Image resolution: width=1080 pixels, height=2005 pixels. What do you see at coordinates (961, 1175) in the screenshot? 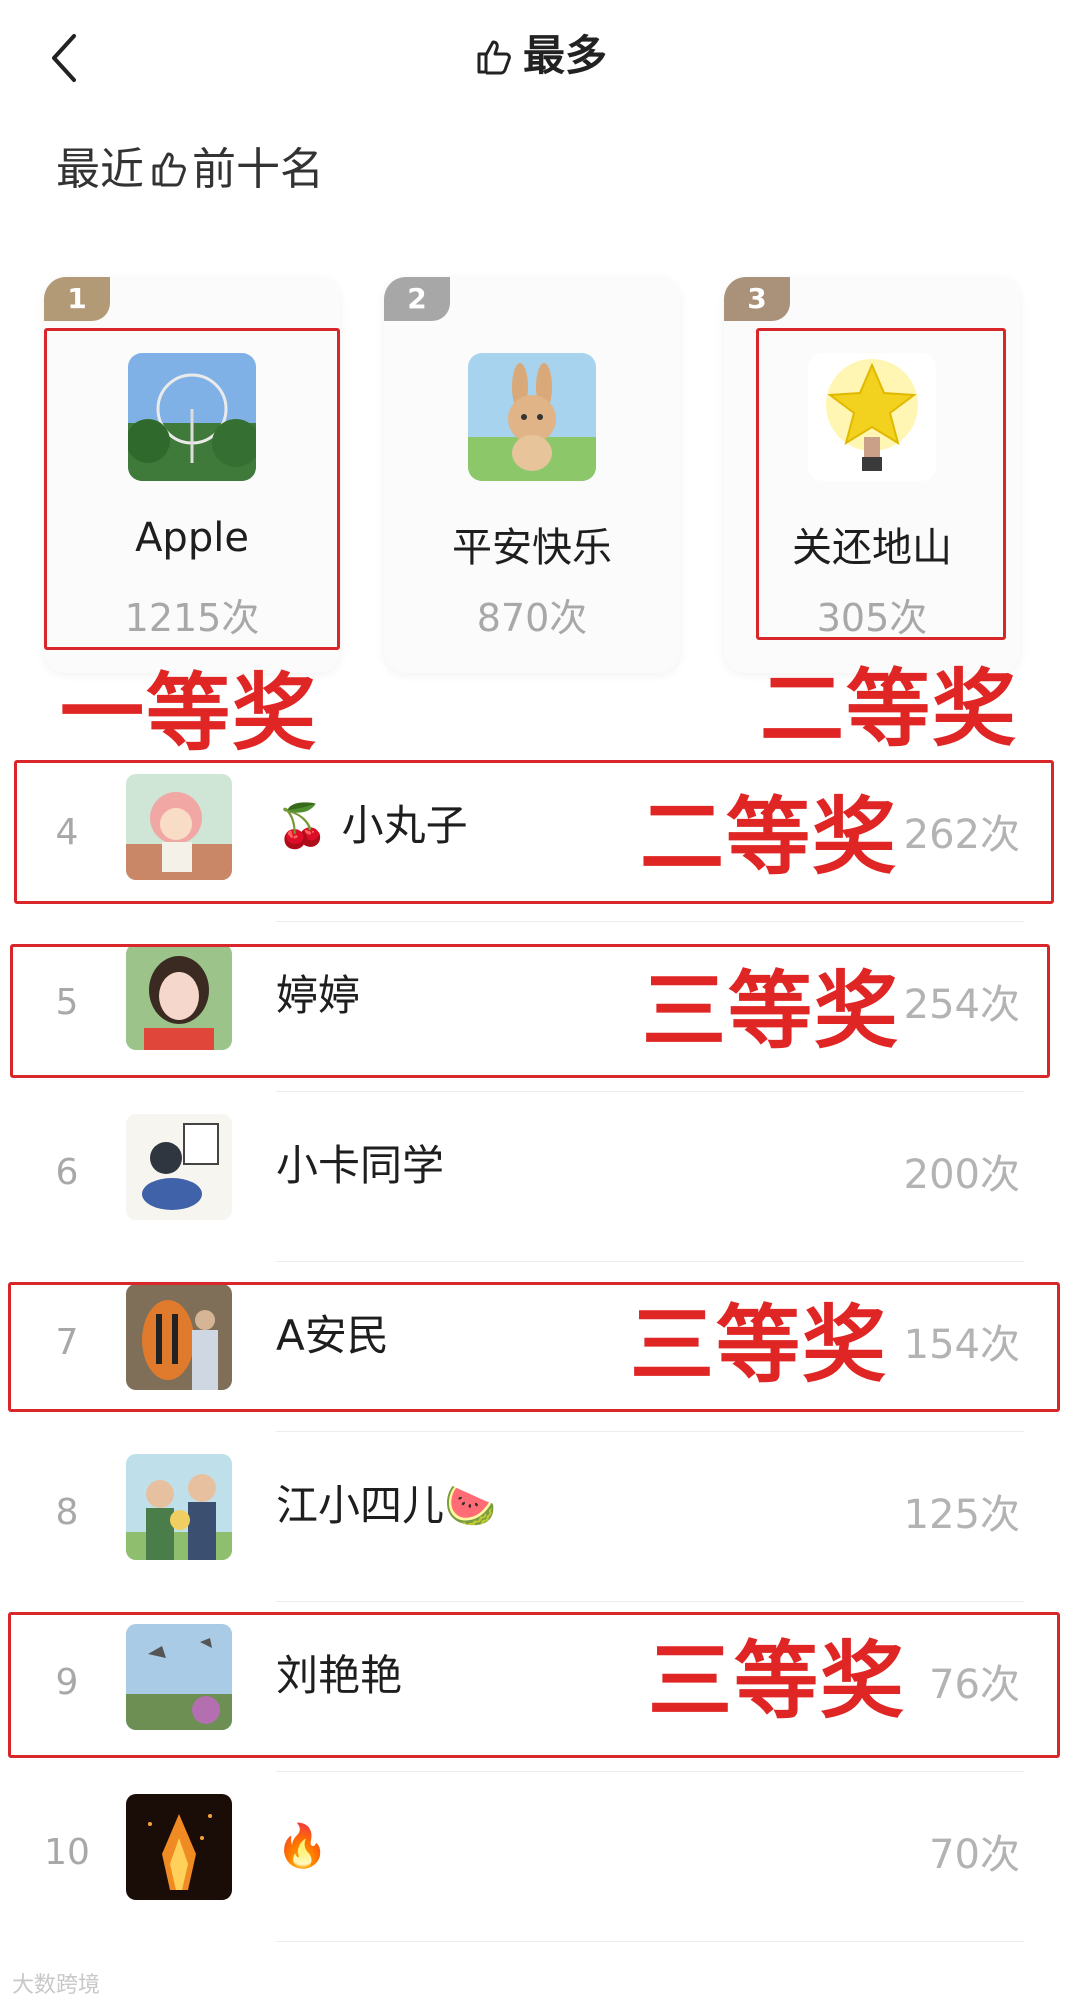
I see `like-count: 200次` at bounding box center [961, 1175].